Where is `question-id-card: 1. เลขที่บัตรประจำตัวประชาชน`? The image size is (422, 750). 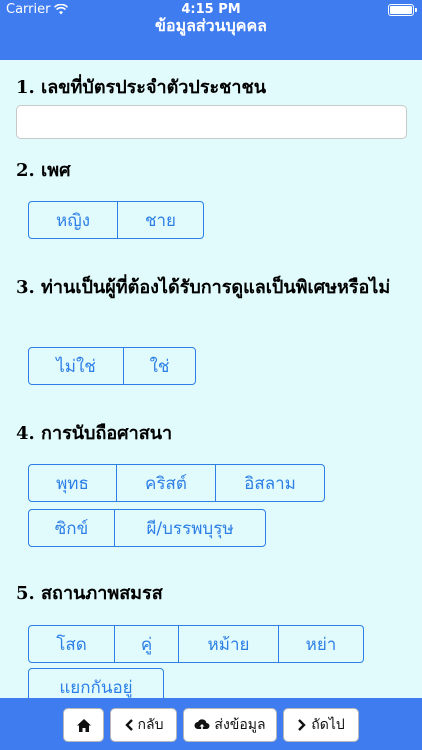
question-id-card: 1. เลขที่บัตรประจำตัวประชาชน is located at coordinates (141, 87).